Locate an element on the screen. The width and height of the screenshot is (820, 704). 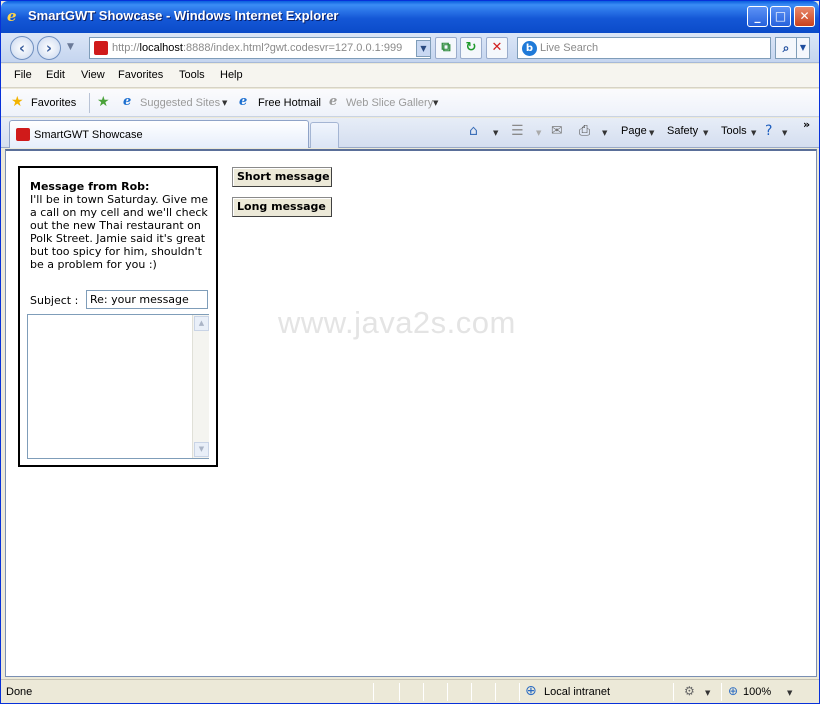
suggested-sites-link: Suggested Sites is located at coordinates (180, 103).